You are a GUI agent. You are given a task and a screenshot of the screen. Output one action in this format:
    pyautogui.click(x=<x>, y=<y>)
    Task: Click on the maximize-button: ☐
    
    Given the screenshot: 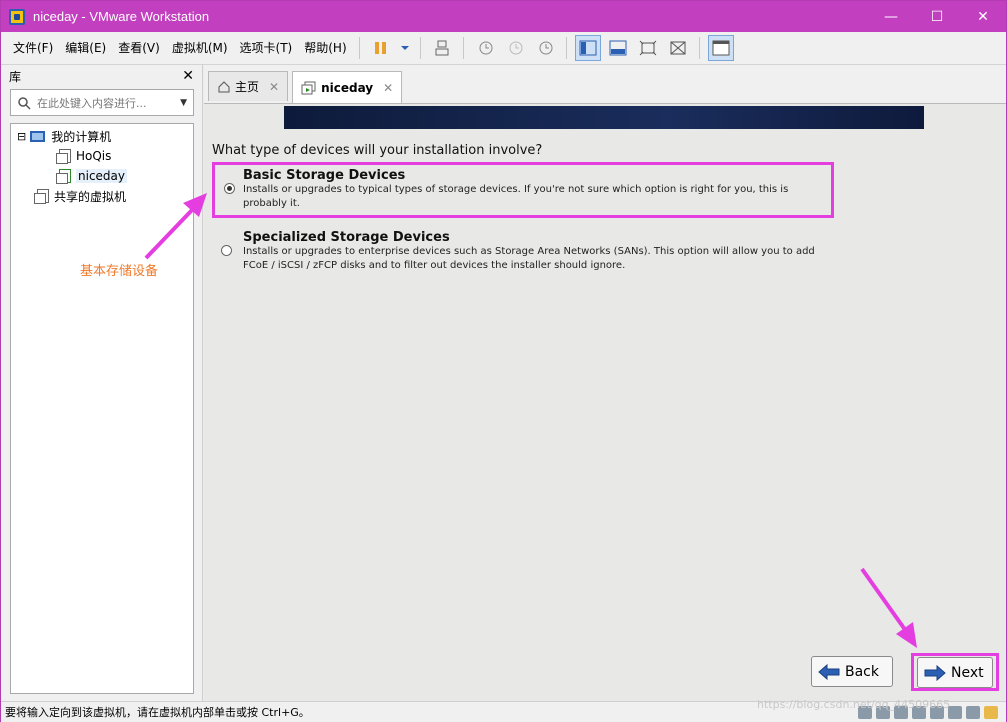 What is the action you would take?
    pyautogui.click(x=937, y=16)
    